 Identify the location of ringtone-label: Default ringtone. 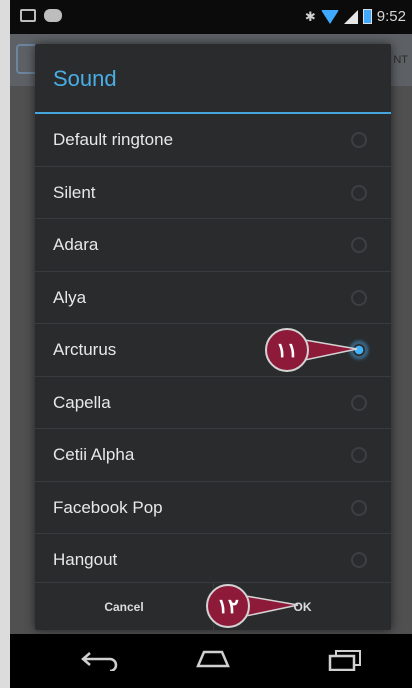
(113, 139).